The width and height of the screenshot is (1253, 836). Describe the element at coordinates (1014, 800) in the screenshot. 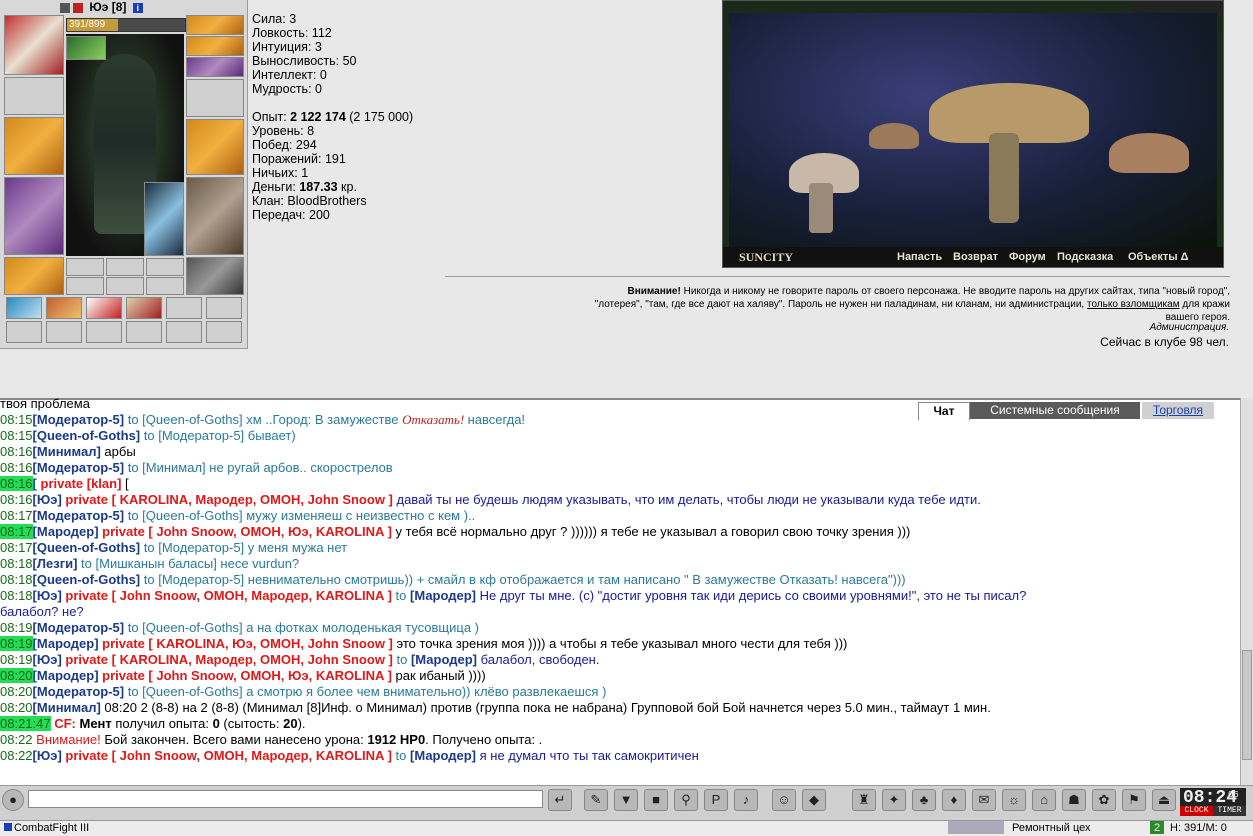

I see `skills-icon: ☼` at that location.